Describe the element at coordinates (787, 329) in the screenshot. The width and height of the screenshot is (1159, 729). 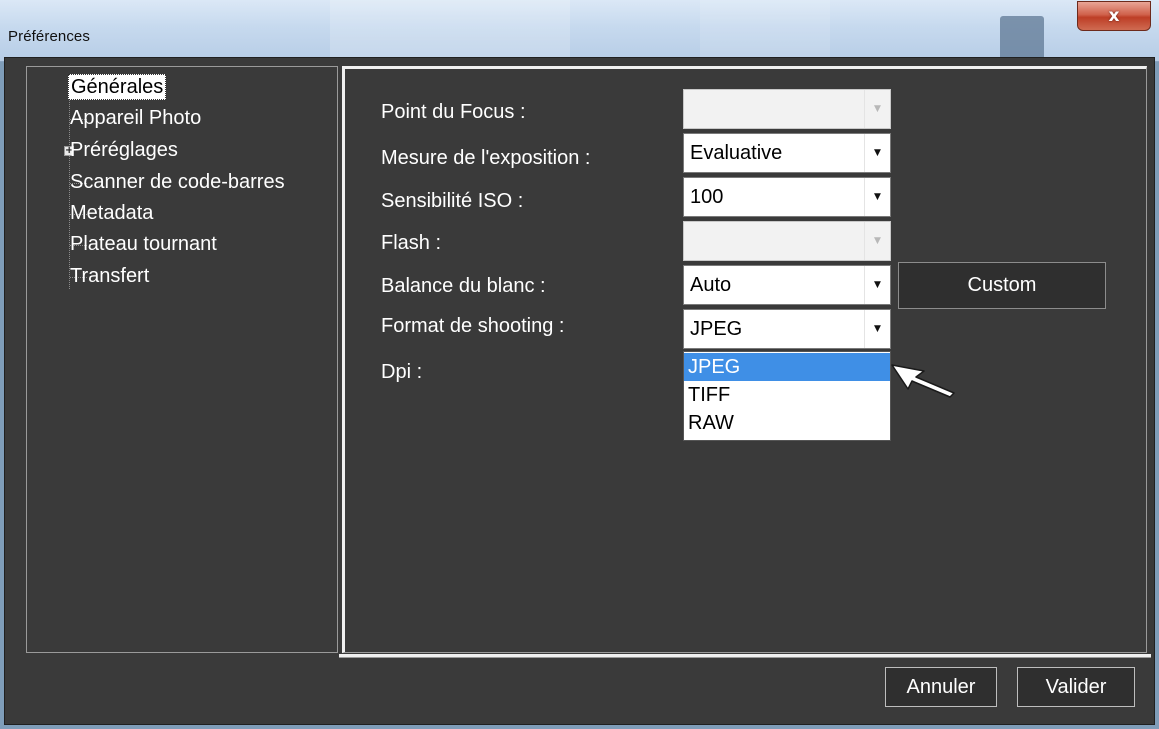
I see `format-select: JPEG ▼` at that location.